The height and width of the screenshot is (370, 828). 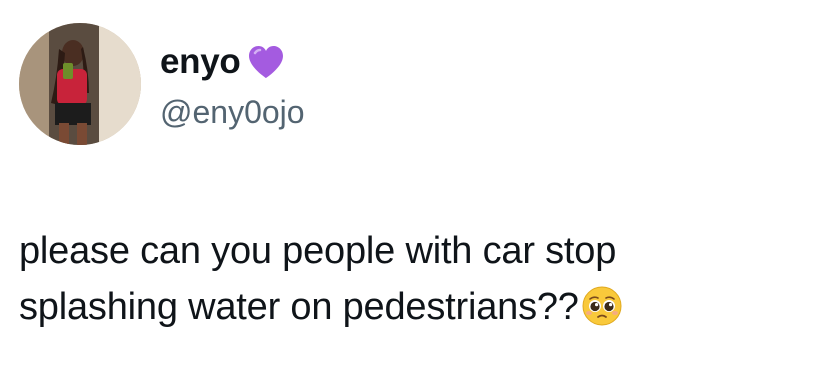 What do you see at coordinates (200, 62) in the screenshot?
I see `display-name: enyo` at bounding box center [200, 62].